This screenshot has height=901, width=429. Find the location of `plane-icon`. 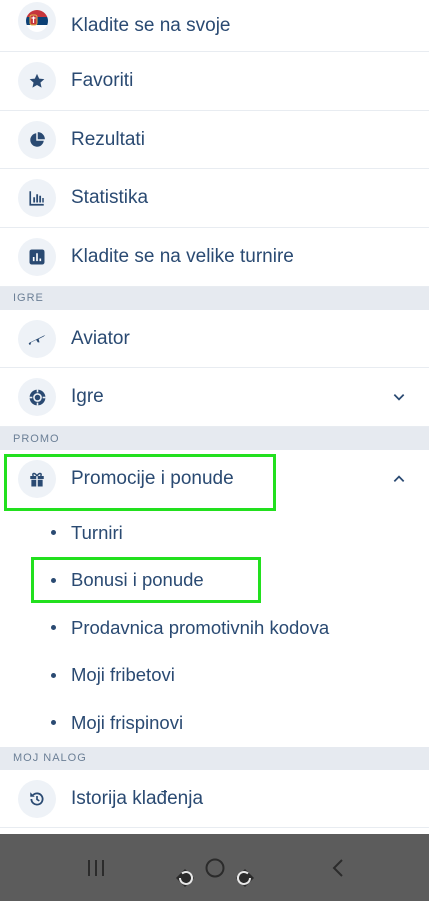

plane-icon is located at coordinates (37, 338).